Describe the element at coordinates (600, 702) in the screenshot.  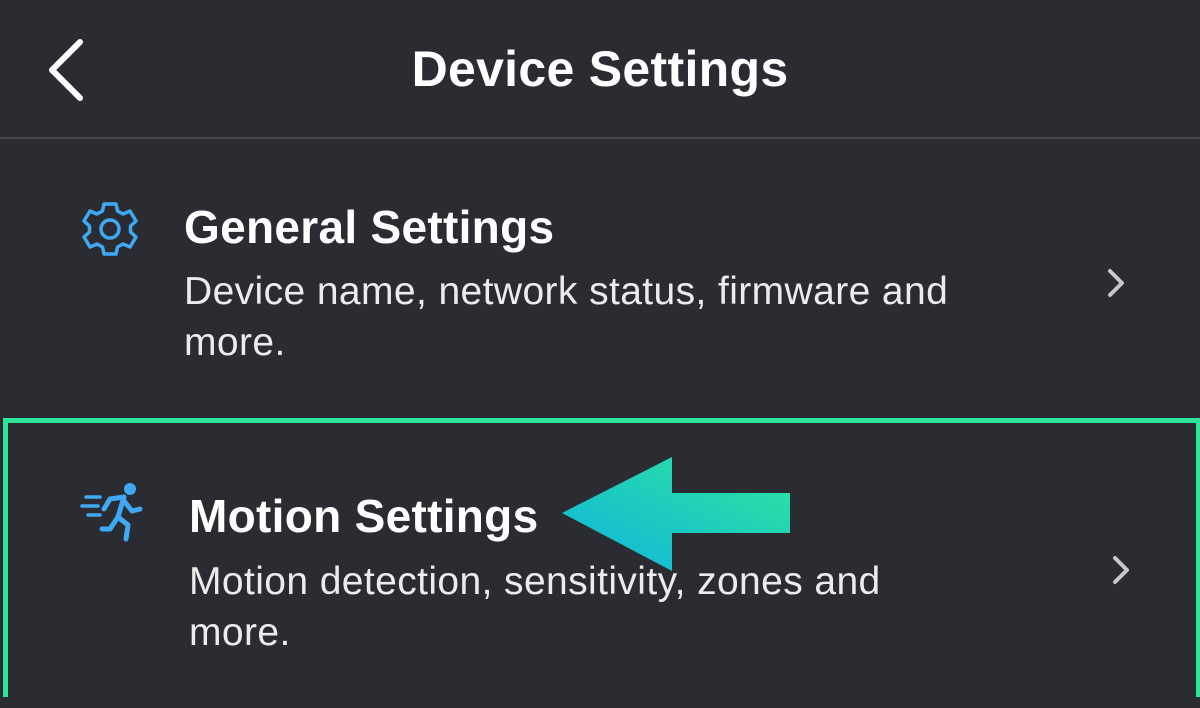
I see `bottom-edge` at that location.